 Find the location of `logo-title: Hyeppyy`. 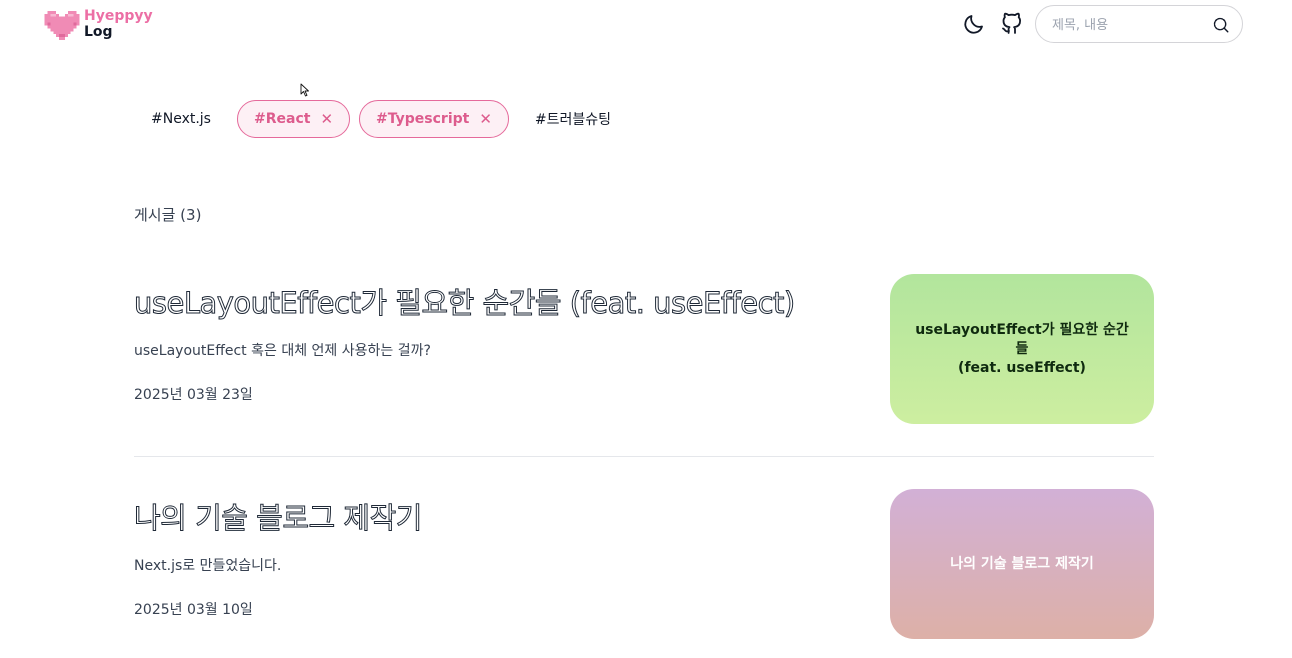

logo-title: Hyeppyy is located at coordinates (118, 16).